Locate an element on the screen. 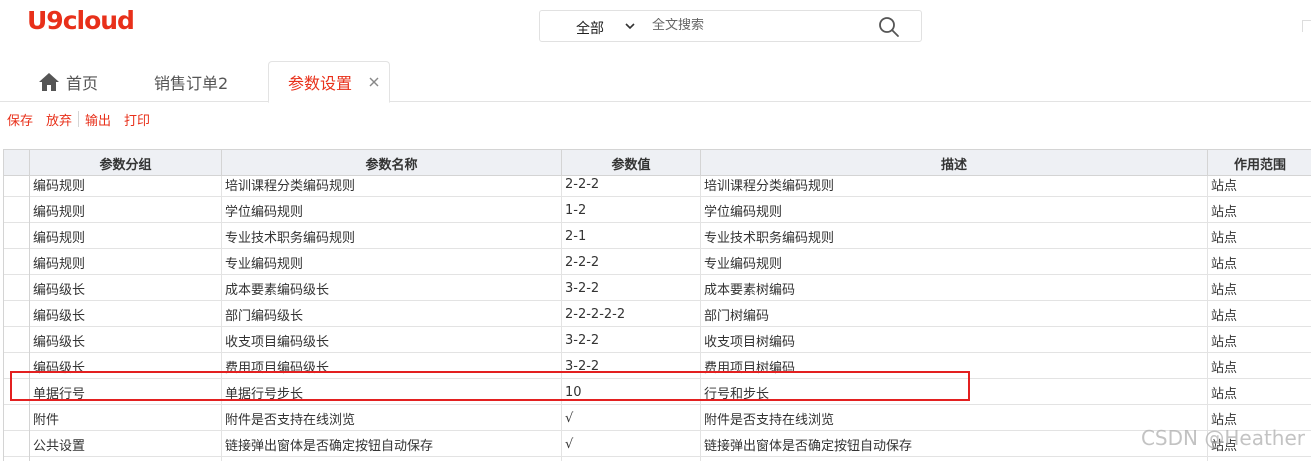 This screenshot has width=1311, height=461. table-row: 编码规则 专业技术职务编码规则 2-1 专业技术职务编码规则 站点 is located at coordinates (657, 236).